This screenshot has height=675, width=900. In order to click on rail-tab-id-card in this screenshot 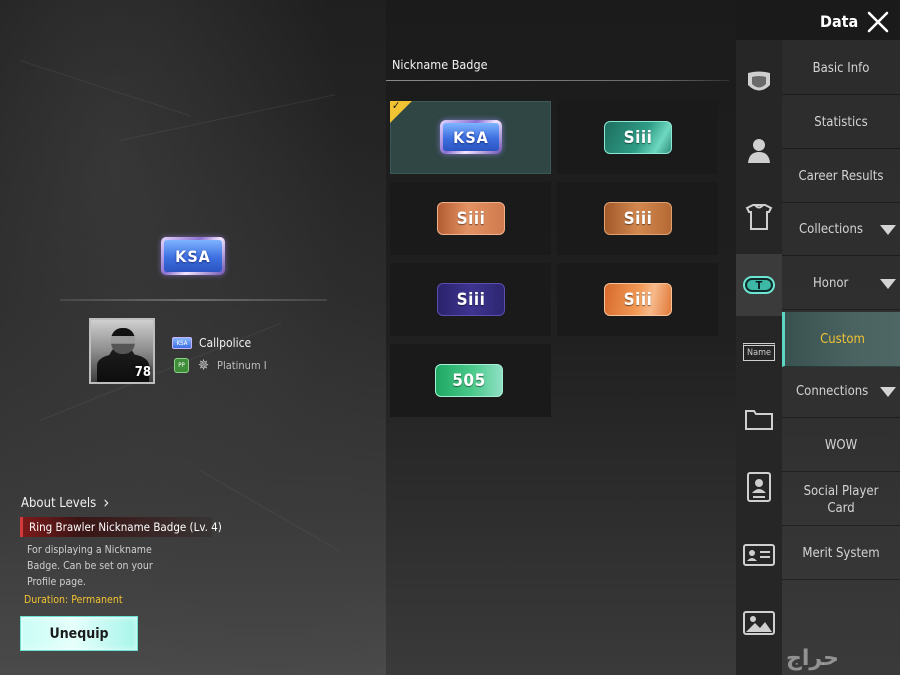, I will do `click(759, 555)`.